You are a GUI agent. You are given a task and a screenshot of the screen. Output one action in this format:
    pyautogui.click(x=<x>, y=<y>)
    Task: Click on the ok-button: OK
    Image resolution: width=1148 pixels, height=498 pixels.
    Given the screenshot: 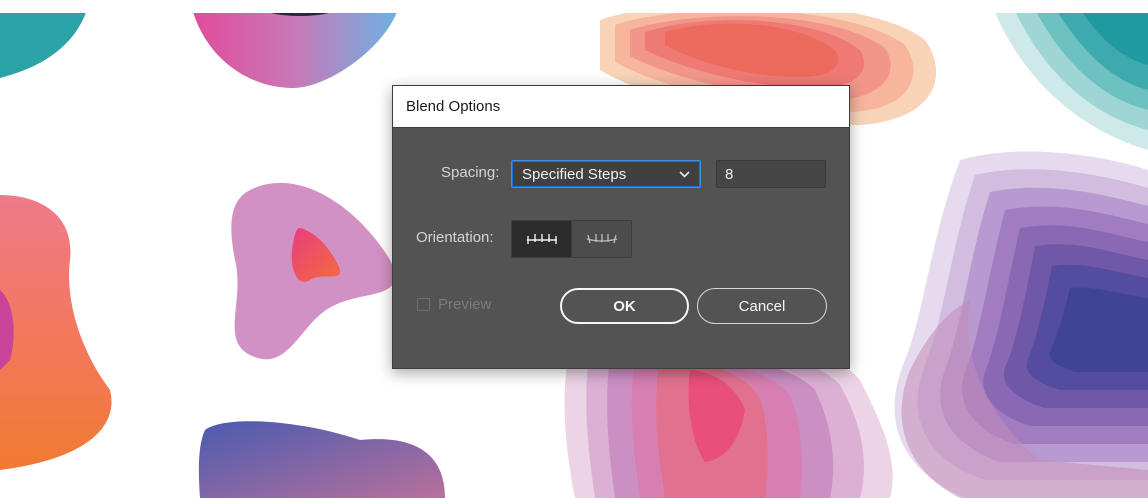 What is the action you would take?
    pyautogui.click(x=624, y=306)
    